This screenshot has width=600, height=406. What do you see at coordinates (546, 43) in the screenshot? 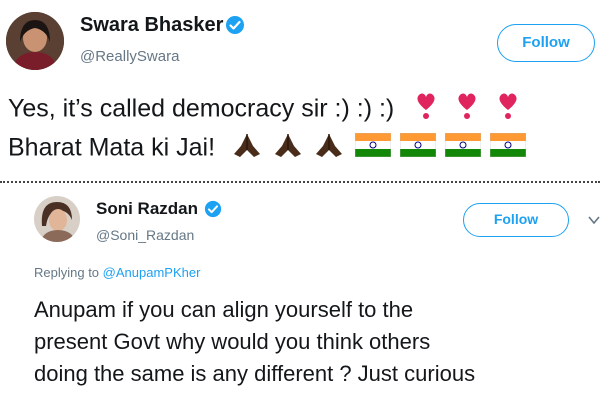
I see `follow-button-swara: Follow` at bounding box center [546, 43].